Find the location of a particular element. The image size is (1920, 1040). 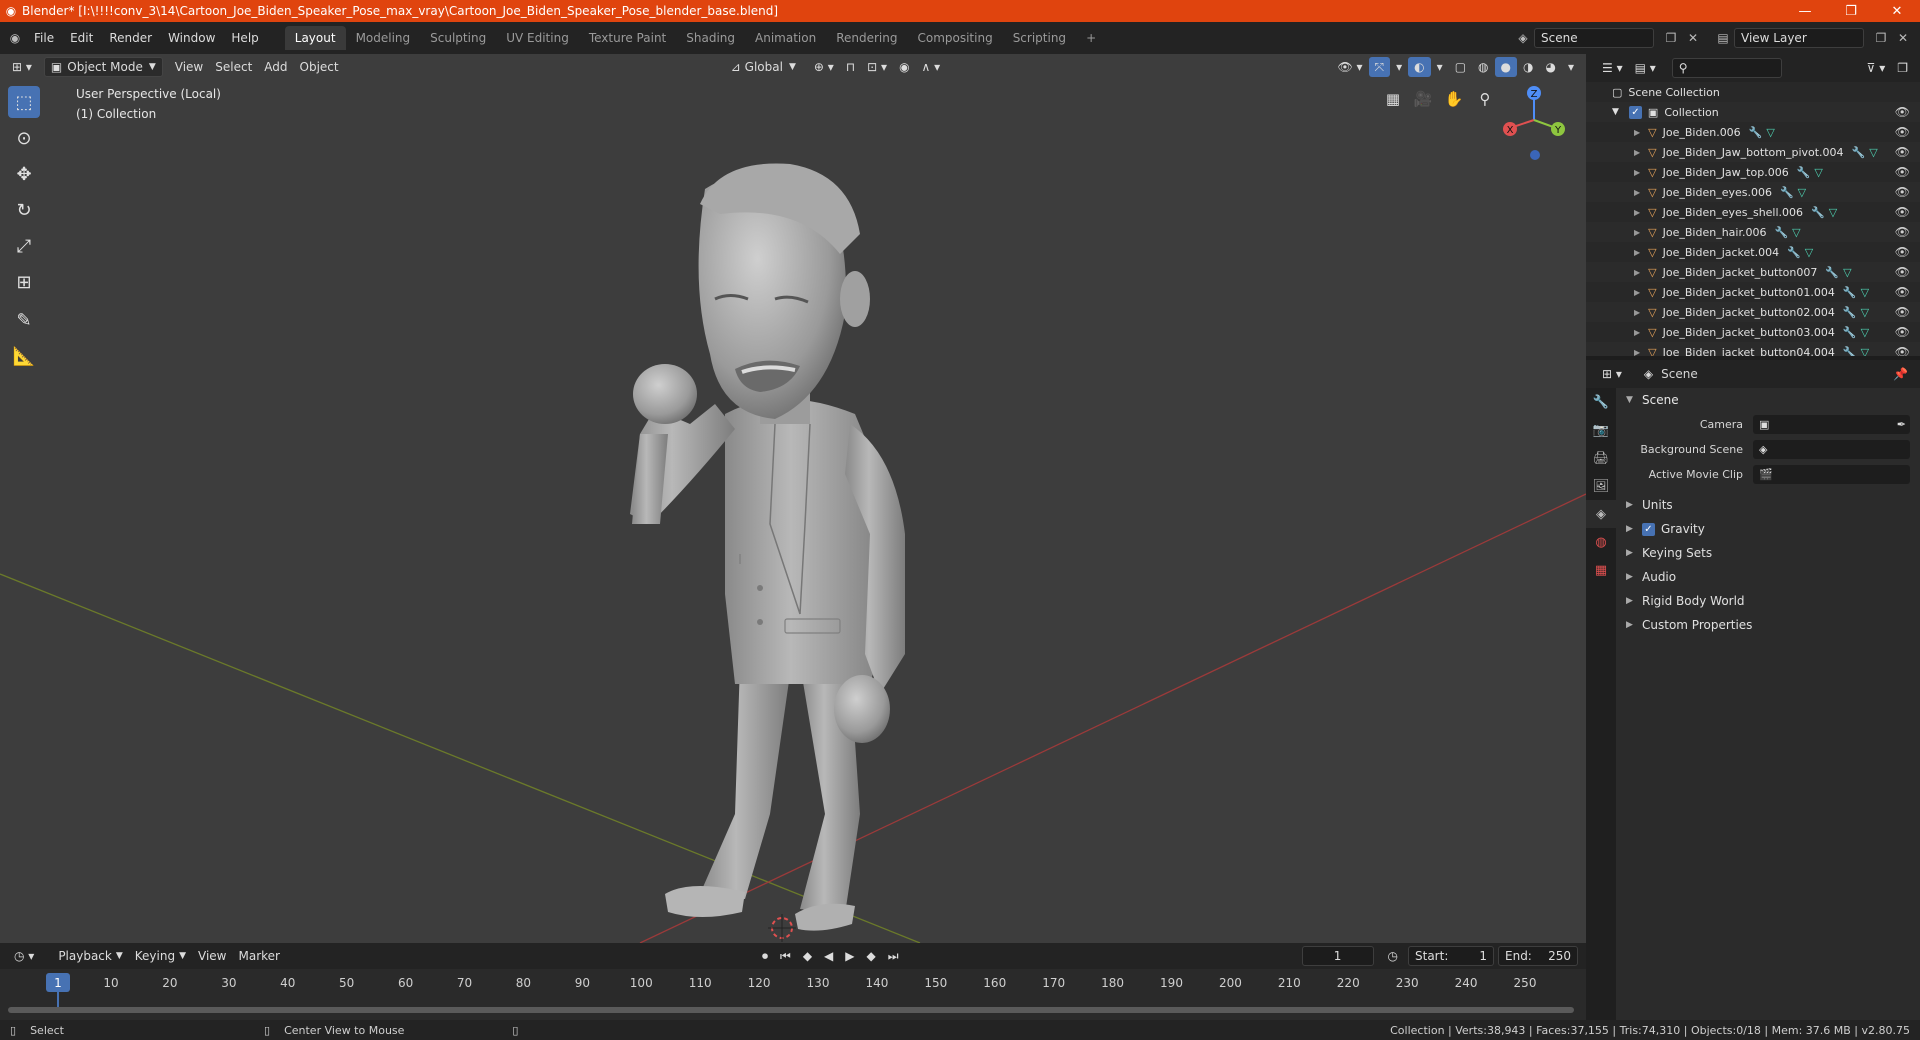

tab-scripting: Scripting is located at coordinates (1039, 38).